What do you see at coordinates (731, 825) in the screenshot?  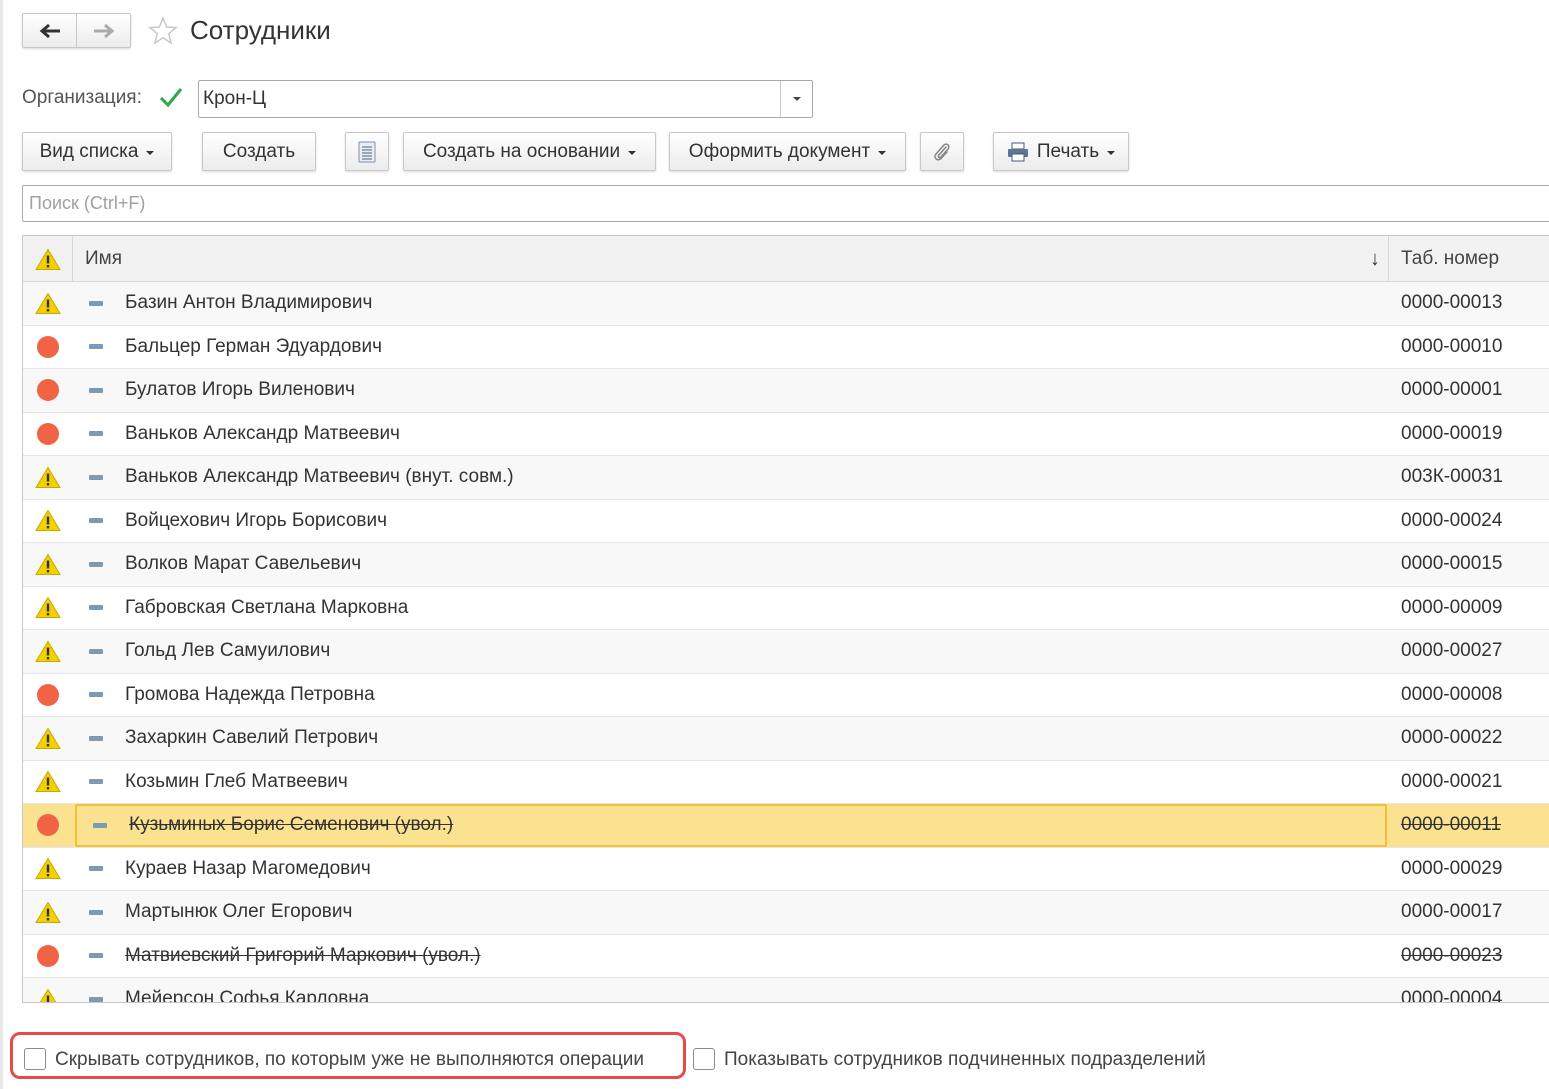 I see `name-cell: Кузьминых Борис Семенович (увол.)` at bounding box center [731, 825].